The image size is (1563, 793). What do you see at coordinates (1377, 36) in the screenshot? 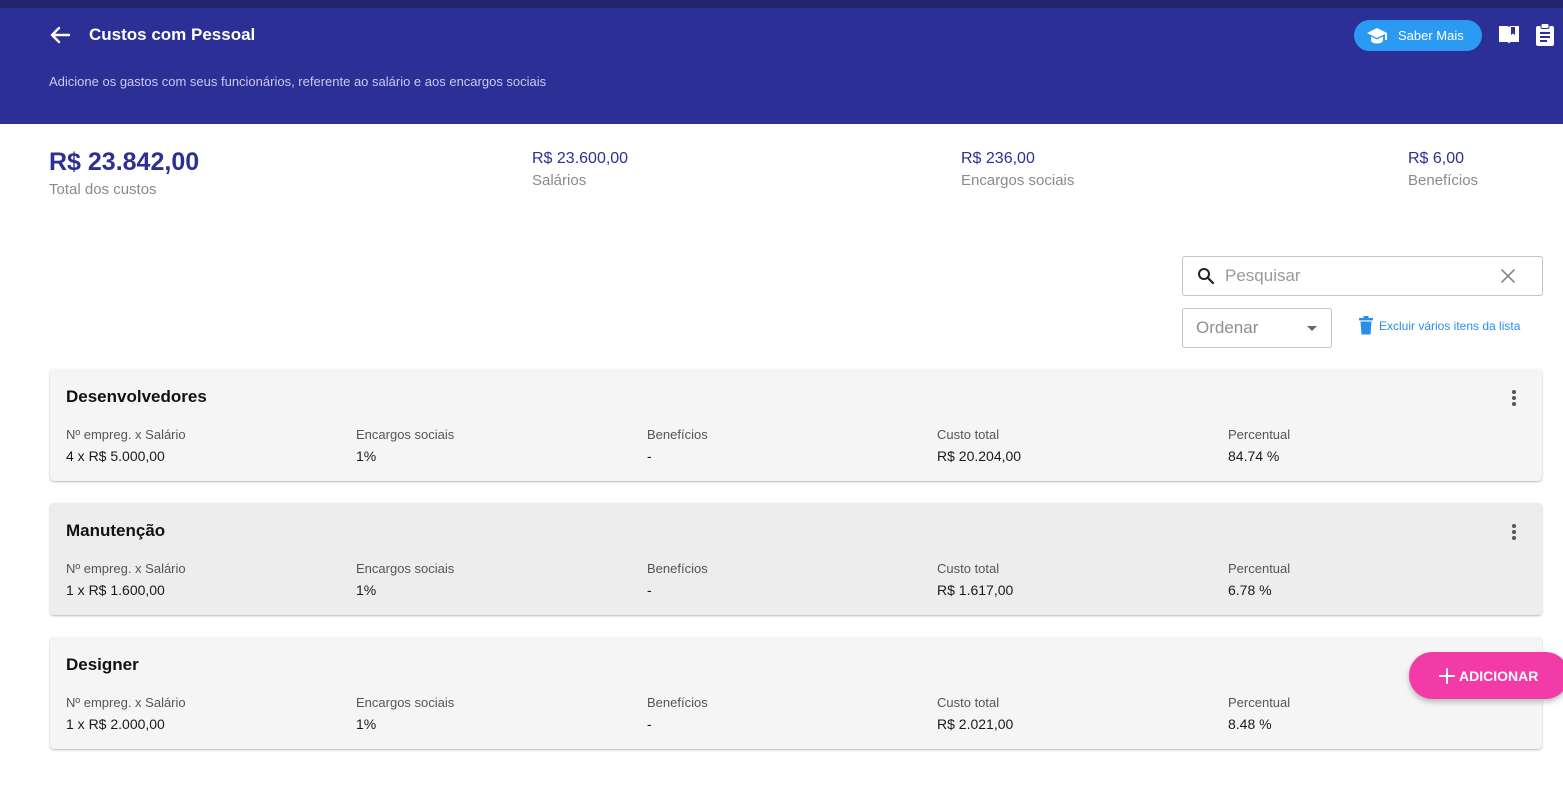
I see `graduation-cap-icon` at bounding box center [1377, 36].